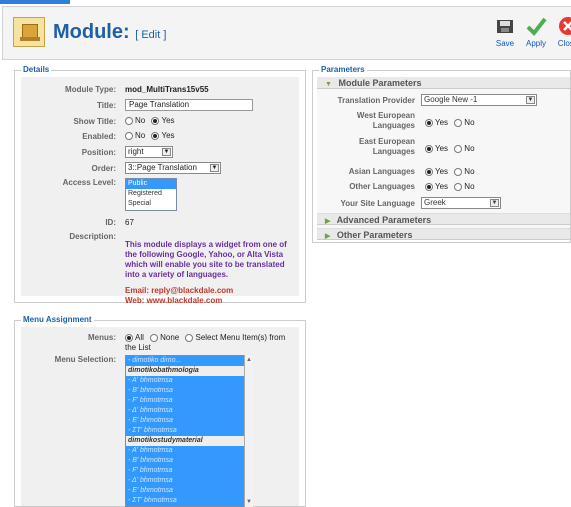  What do you see at coordinates (564, 43) in the screenshot?
I see `close-label: Close` at bounding box center [564, 43].